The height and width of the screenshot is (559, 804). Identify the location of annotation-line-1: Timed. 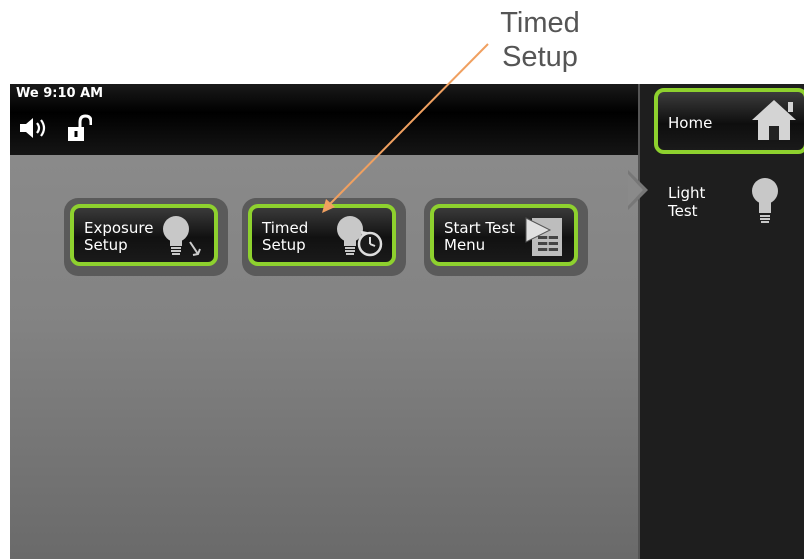
(540, 23).